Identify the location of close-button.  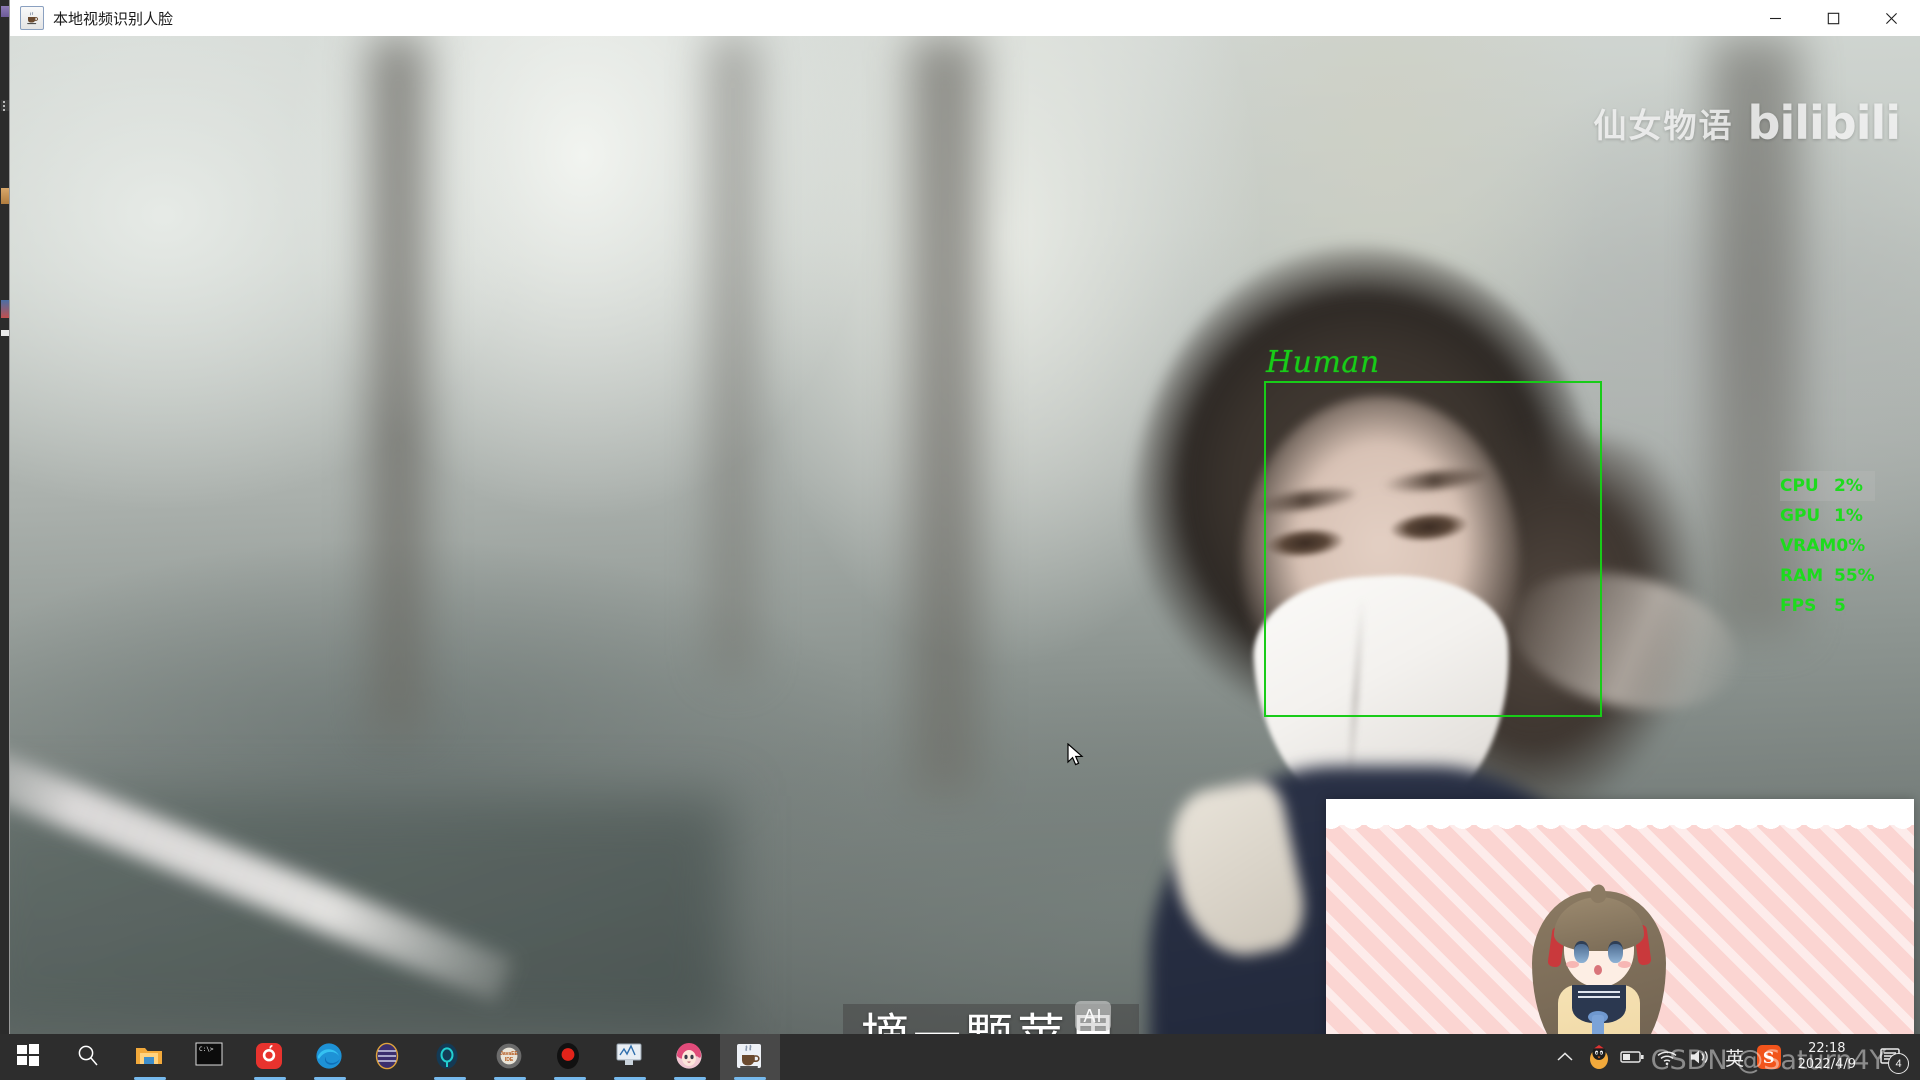
(1891, 18).